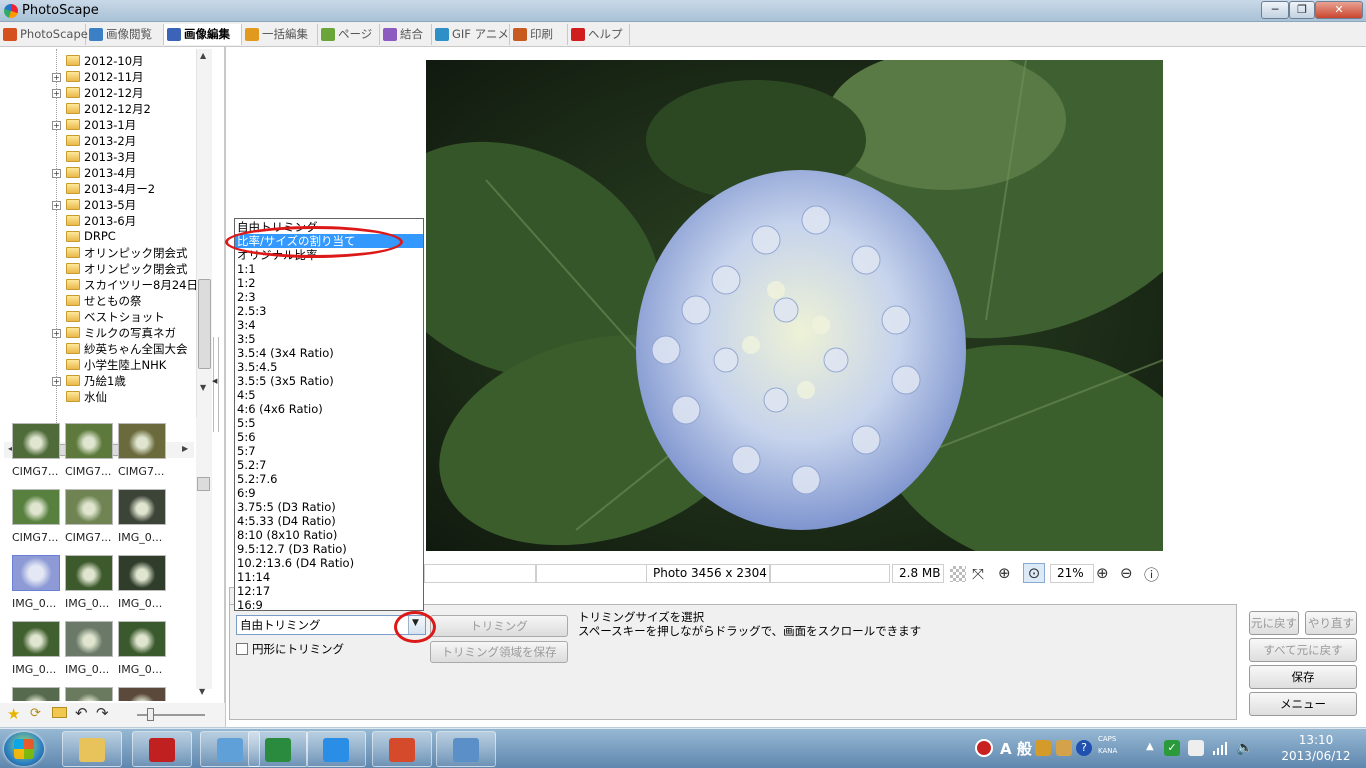 Image resolution: width=1366 pixels, height=768 pixels. Describe the element at coordinates (1084, 748) in the screenshot. I see `help-circle-icon: ?` at that location.